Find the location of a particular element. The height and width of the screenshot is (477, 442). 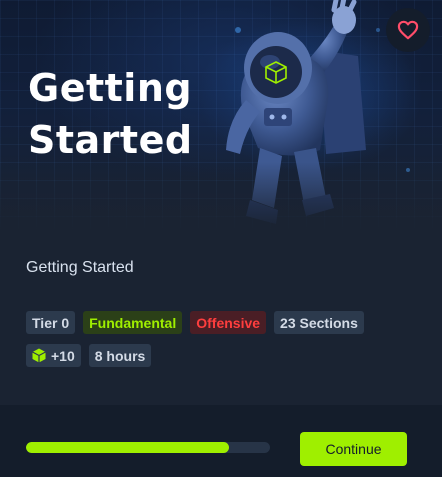

favorite-button is located at coordinates (408, 30).